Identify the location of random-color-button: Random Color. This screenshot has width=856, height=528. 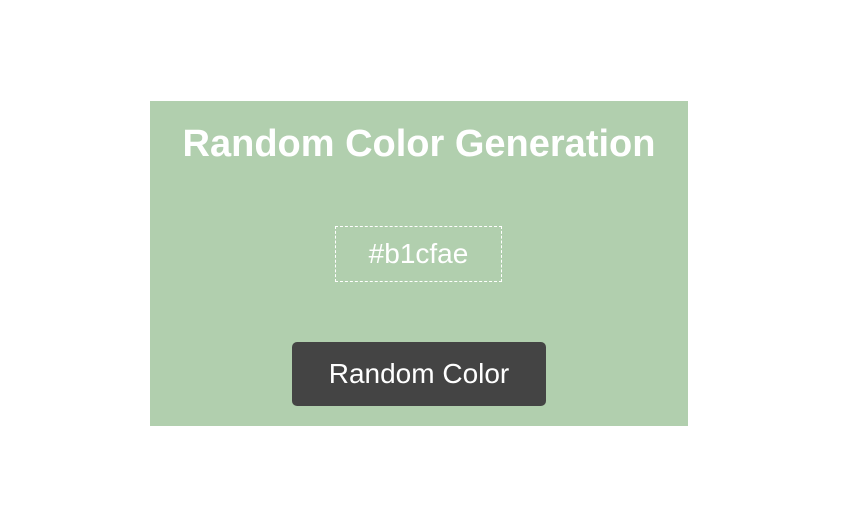
(419, 374).